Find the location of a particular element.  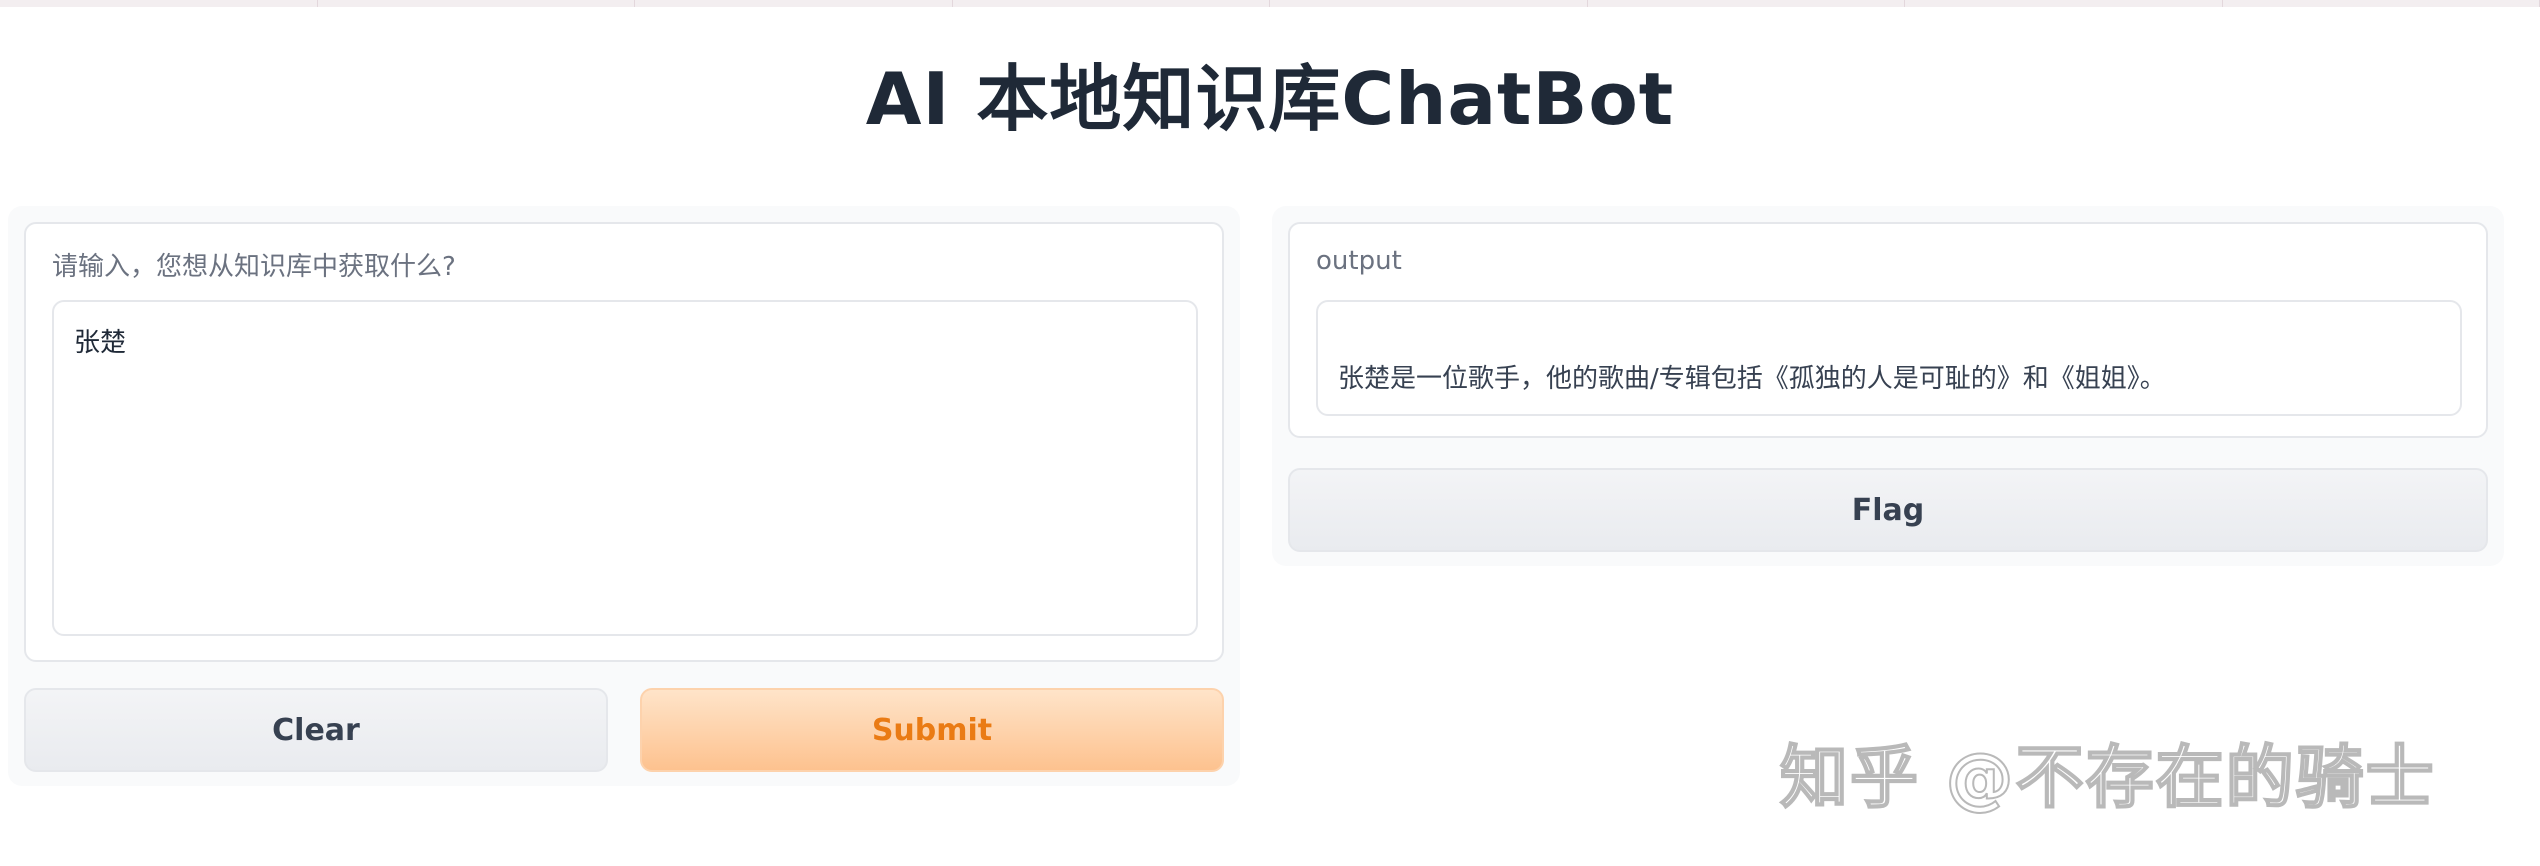

output-block: output 张楚是一位歌手，他的歌曲/专辑包括《孤独的人是可耻的》和《姐姐》。 is located at coordinates (1888, 330).